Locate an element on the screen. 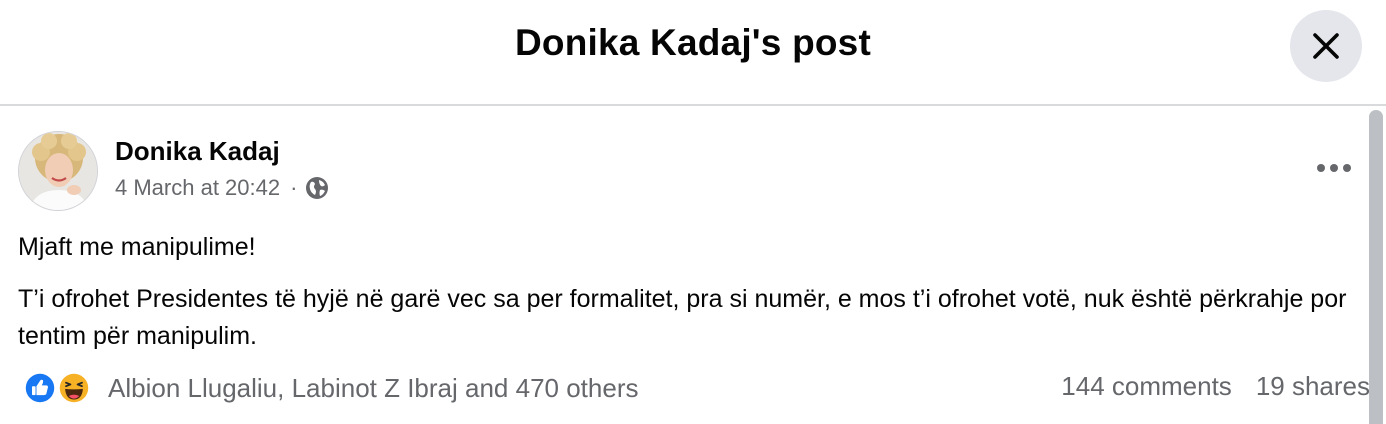  more-options-button is located at coordinates (1334, 168).